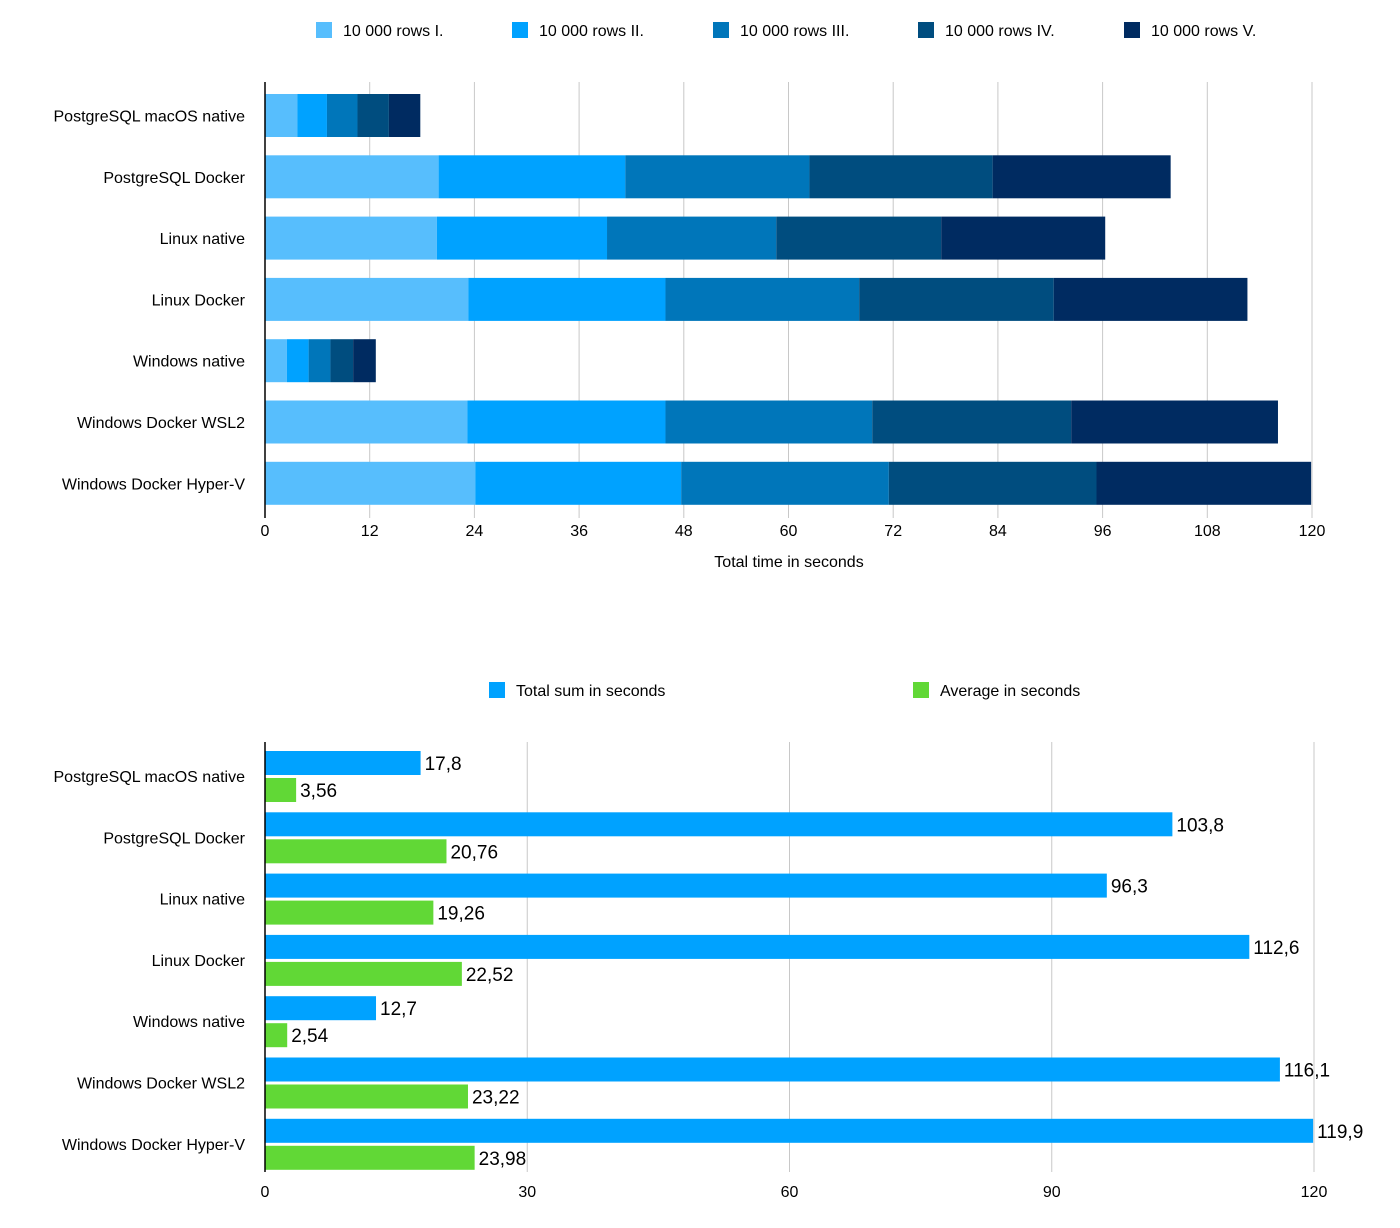  What do you see at coordinates (503, 1159) in the screenshot?
I see `data-label: 23,98` at bounding box center [503, 1159].